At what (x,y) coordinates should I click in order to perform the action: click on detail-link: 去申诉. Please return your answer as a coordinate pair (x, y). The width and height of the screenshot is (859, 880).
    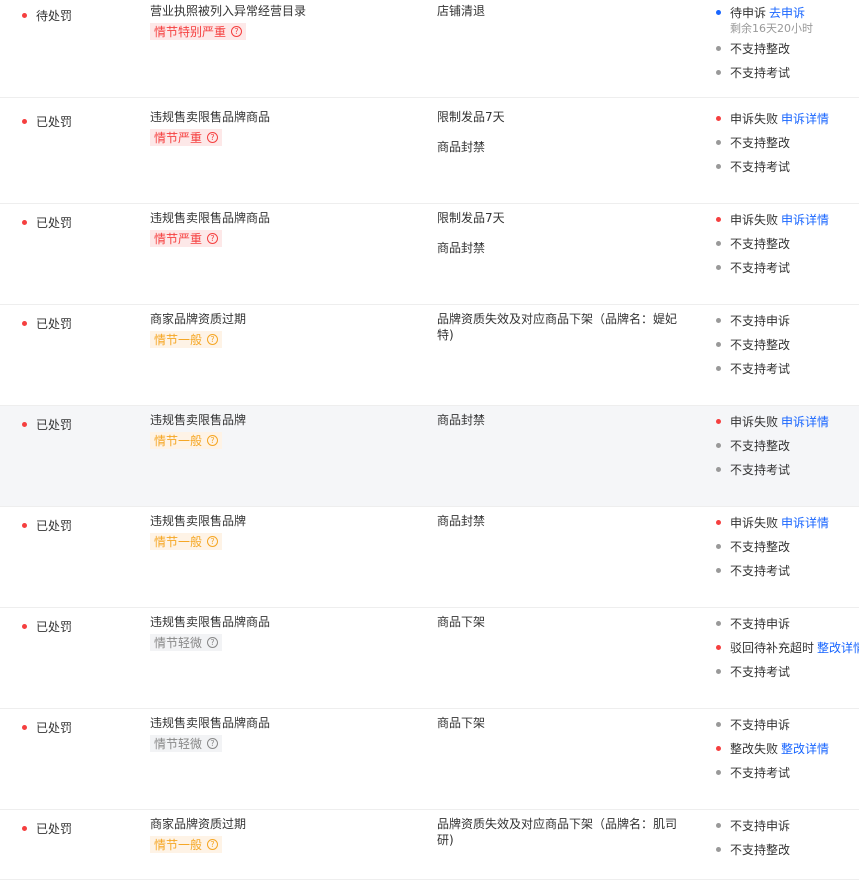
    Looking at the image, I should click on (787, 13).